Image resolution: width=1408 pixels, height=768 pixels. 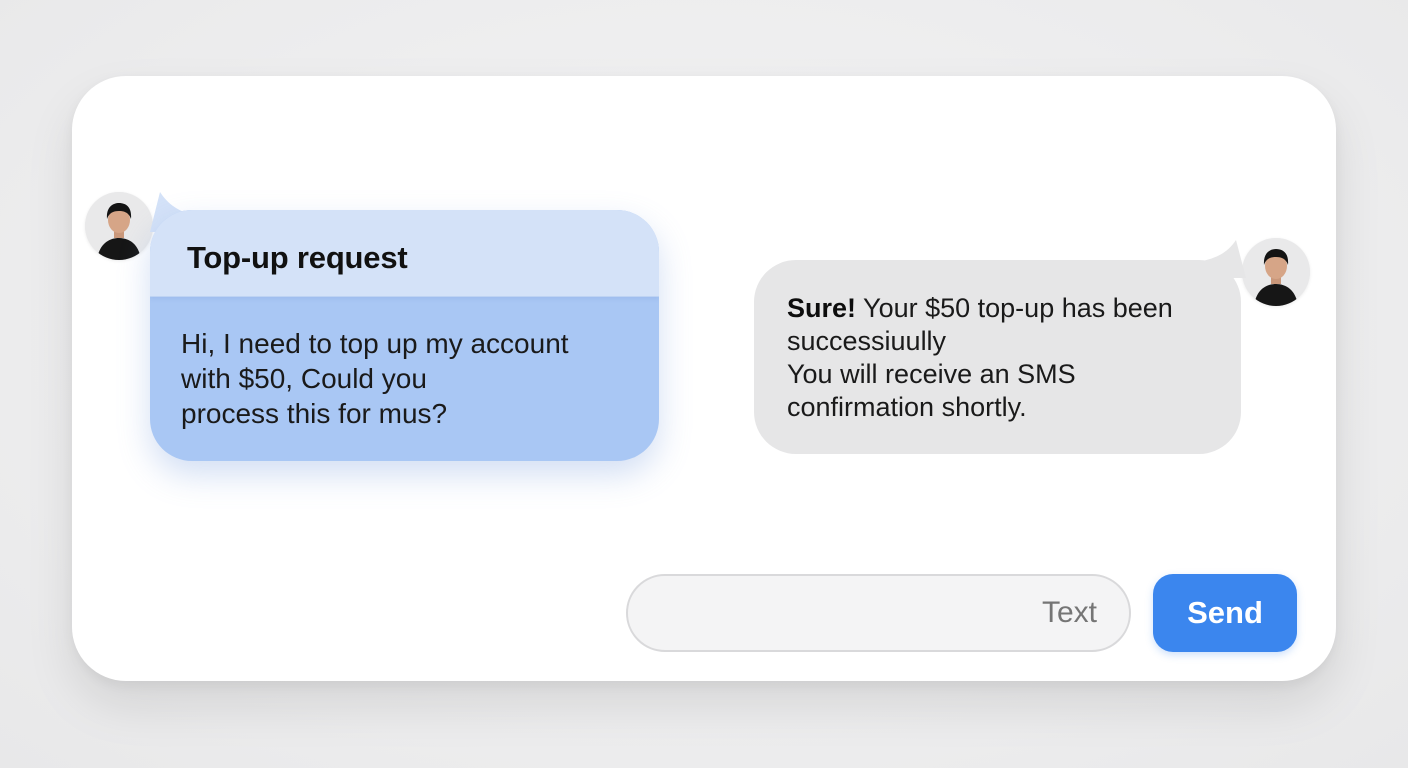 What do you see at coordinates (931, 374) in the screenshot?
I see `agent-message-line: You will receive an SMS` at bounding box center [931, 374].